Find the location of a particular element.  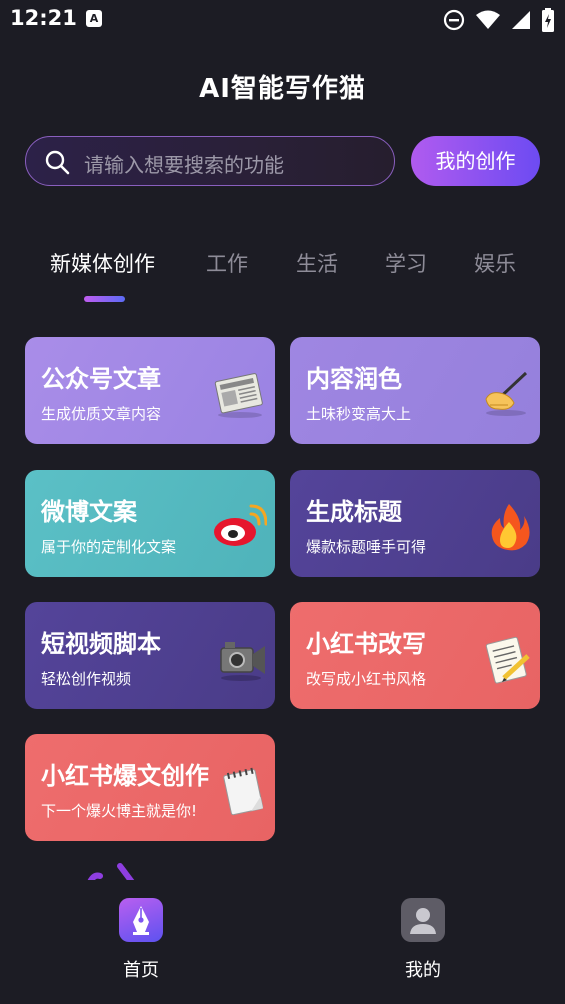

card-title: 小红书改写 is located at coordinates (366, 644).